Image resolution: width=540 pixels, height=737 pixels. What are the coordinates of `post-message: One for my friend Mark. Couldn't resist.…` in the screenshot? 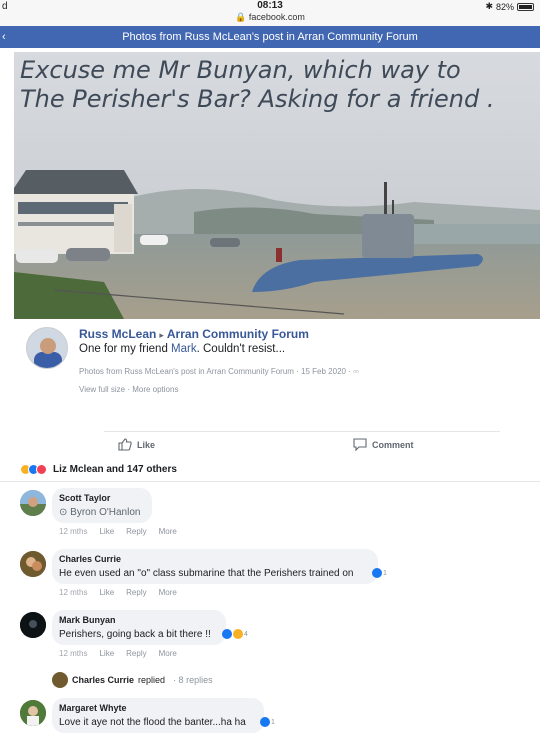 It's located at (182, 349).